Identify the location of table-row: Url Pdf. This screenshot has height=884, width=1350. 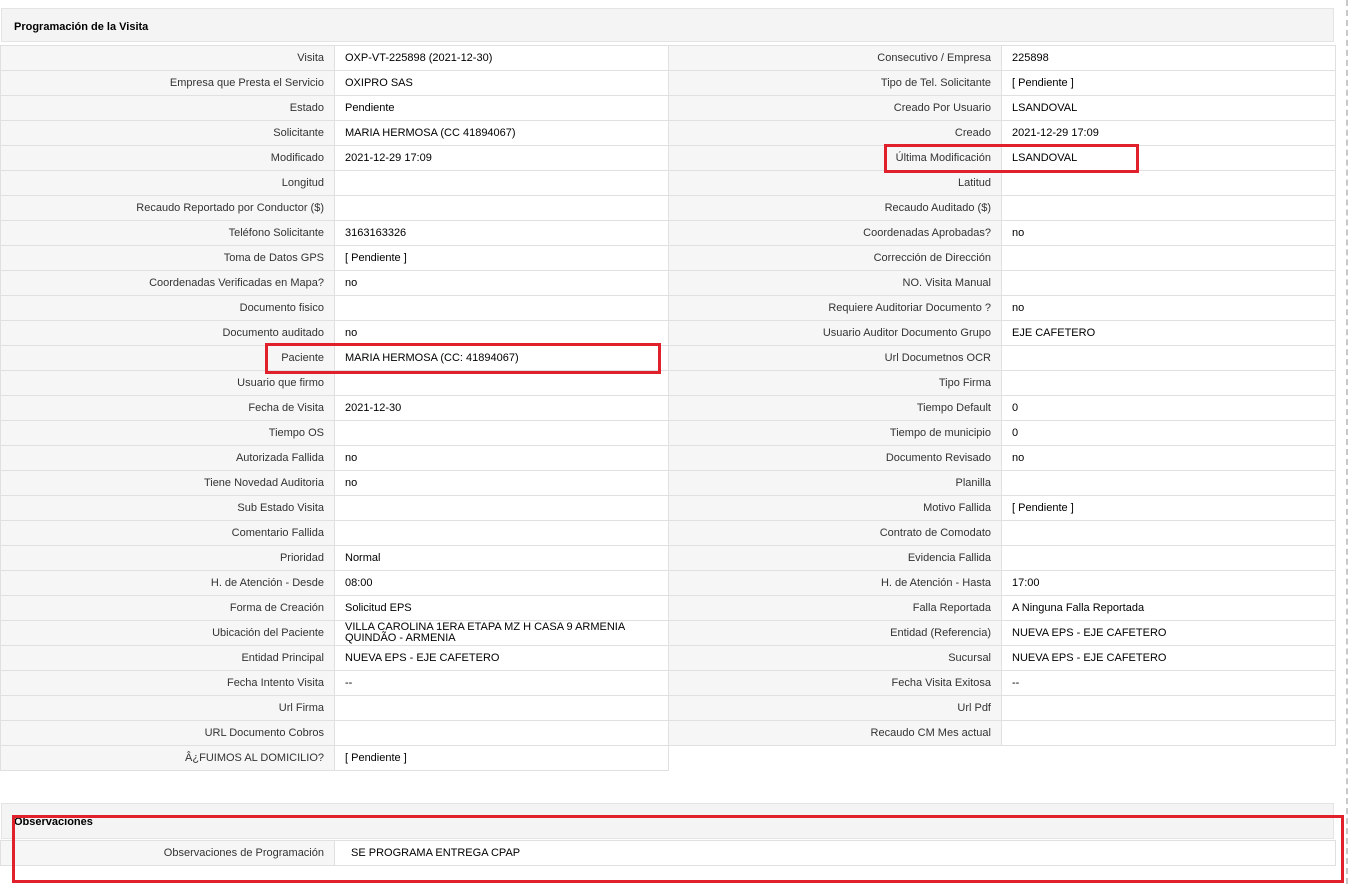
(1002, 708).